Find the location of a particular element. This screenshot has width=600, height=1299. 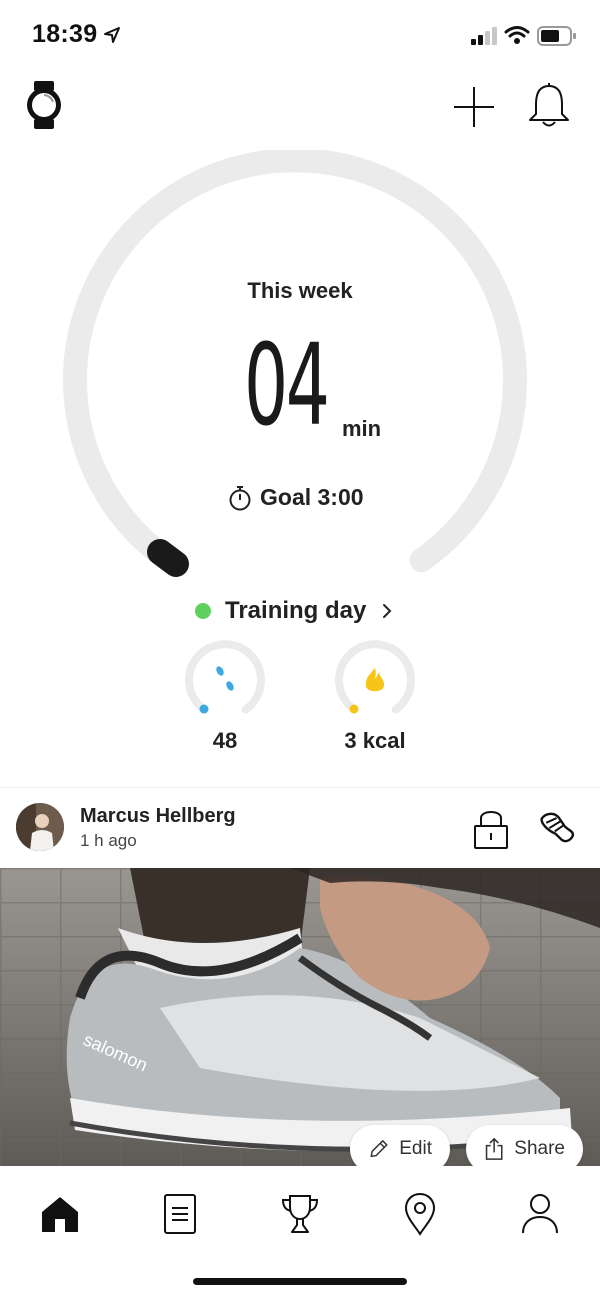

training-day-label: Training day is located at coordinates (296, 610).